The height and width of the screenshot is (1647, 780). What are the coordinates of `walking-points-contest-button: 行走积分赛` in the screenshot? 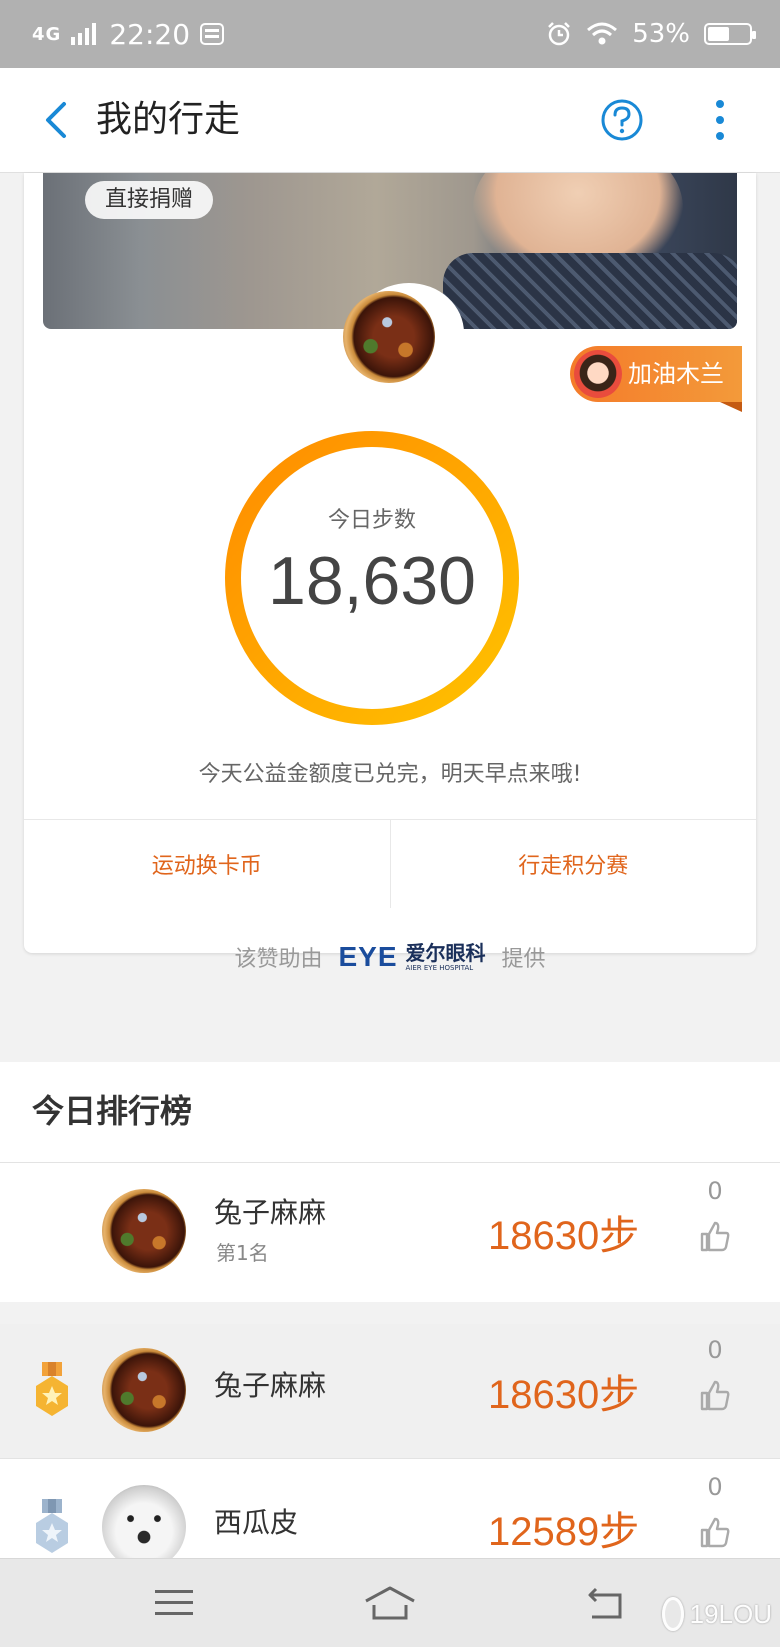 It's located at (573, 864).